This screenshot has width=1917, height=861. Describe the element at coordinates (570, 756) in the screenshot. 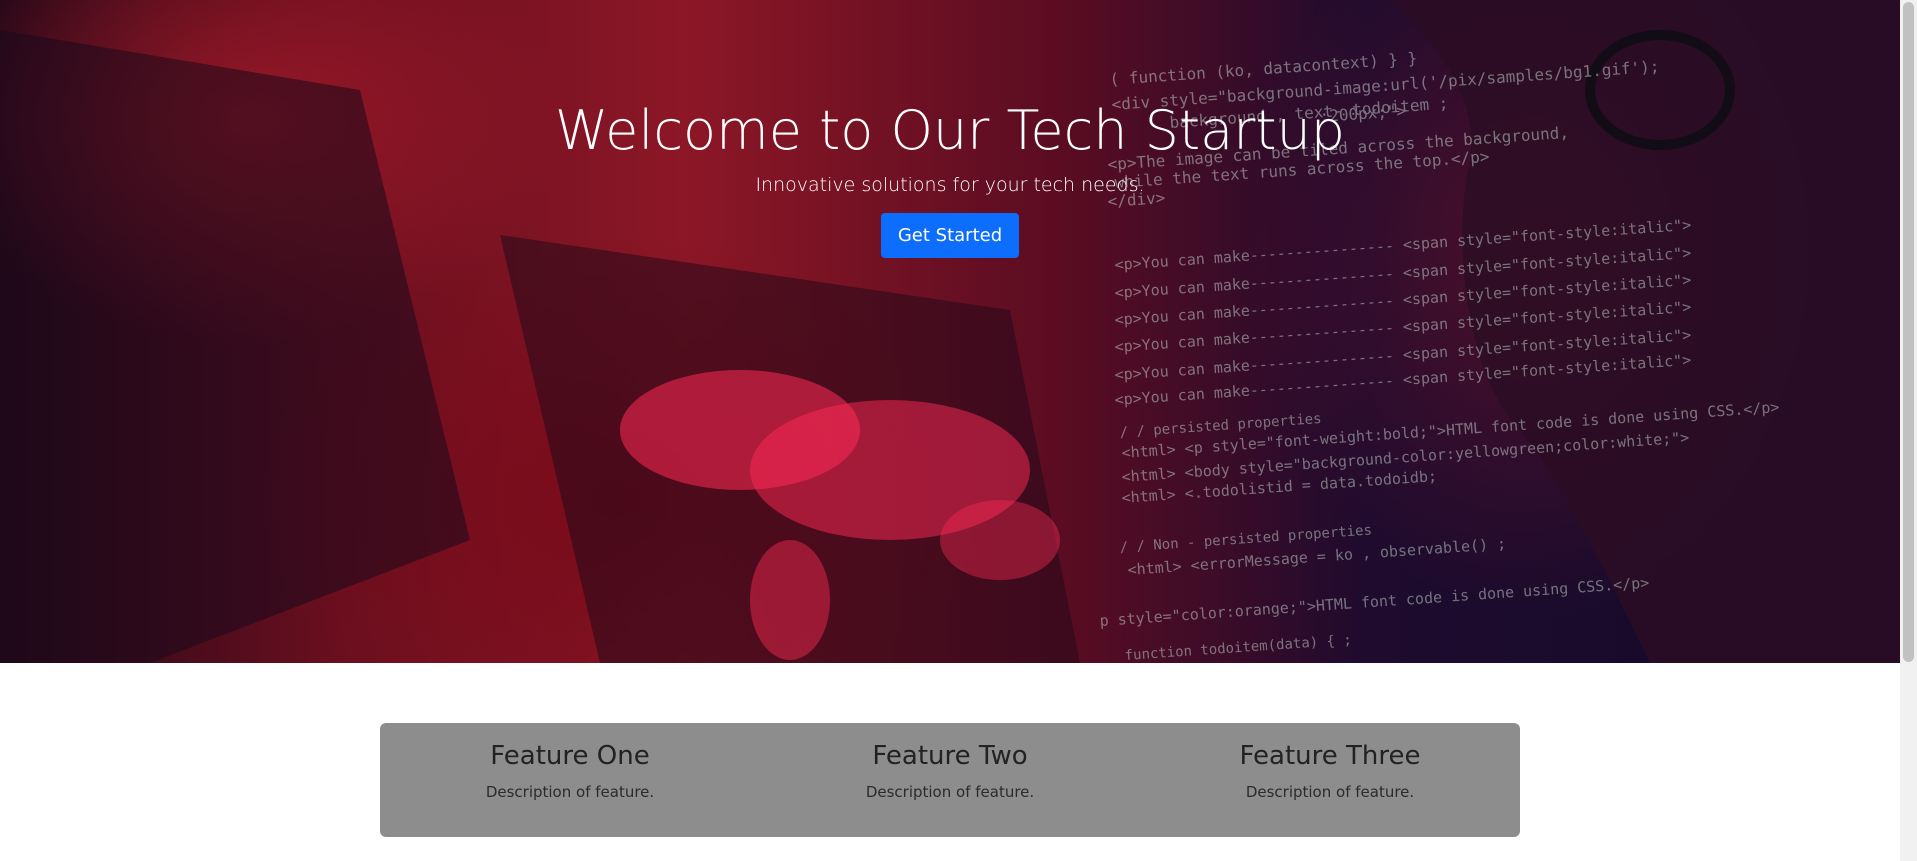

I see `feature-title: Feature One` at that location.